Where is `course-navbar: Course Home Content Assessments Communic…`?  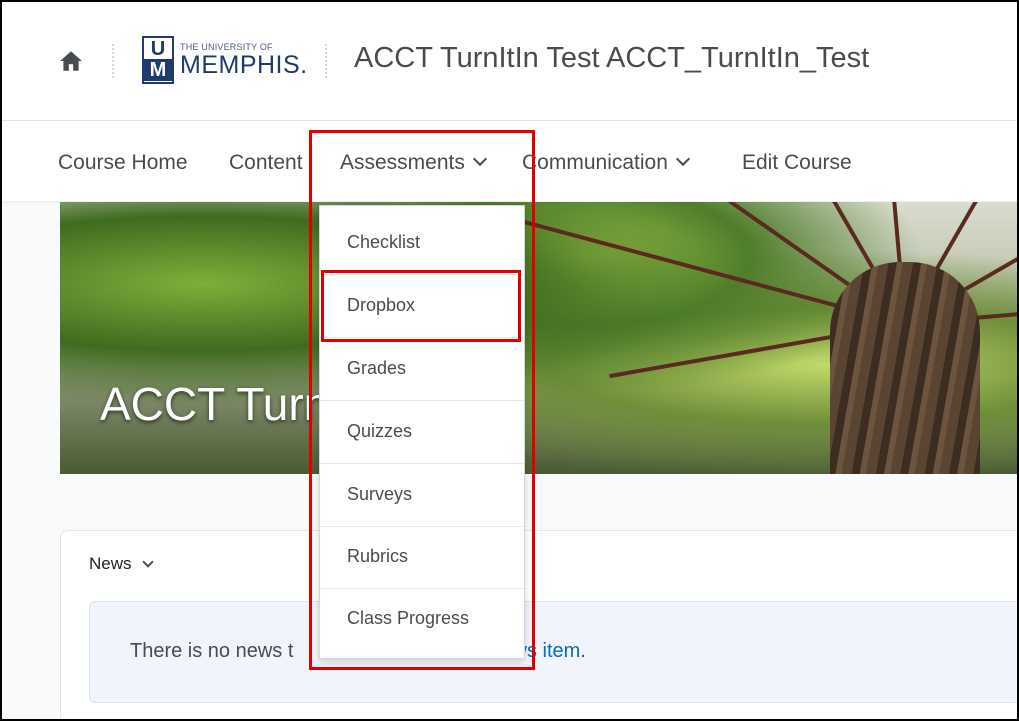 course-navbar: Course Home Content Assessments Communic… is located at coordinates (509, 161).